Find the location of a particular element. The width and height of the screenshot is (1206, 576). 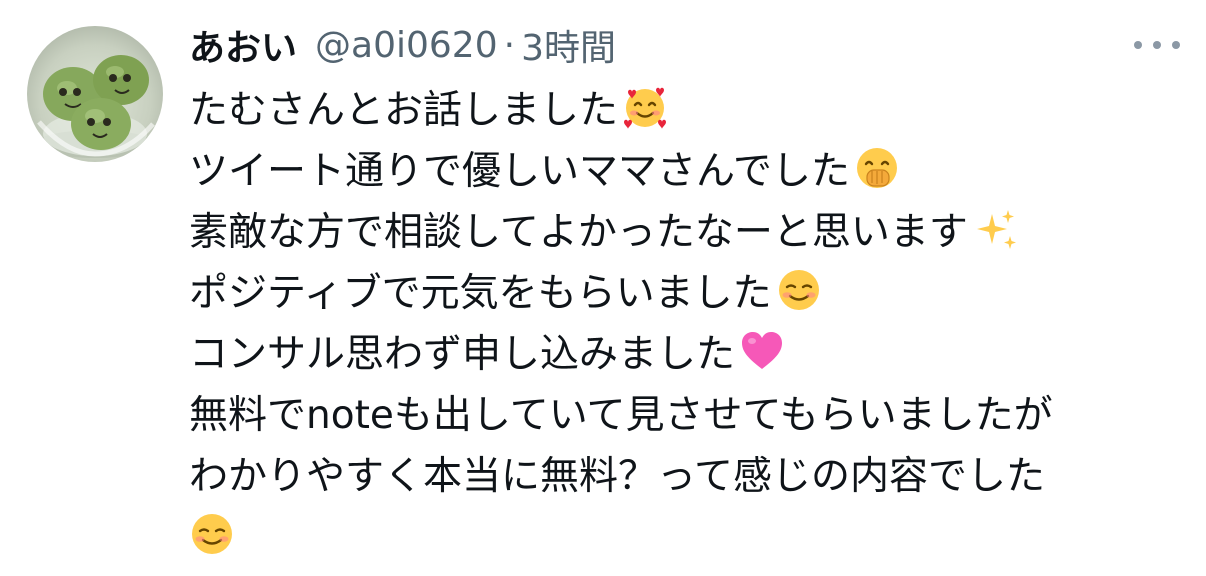

tweet-line-text: わかりやすく本当に無料？って感じの内容でした is located at coordinates (617, 476).